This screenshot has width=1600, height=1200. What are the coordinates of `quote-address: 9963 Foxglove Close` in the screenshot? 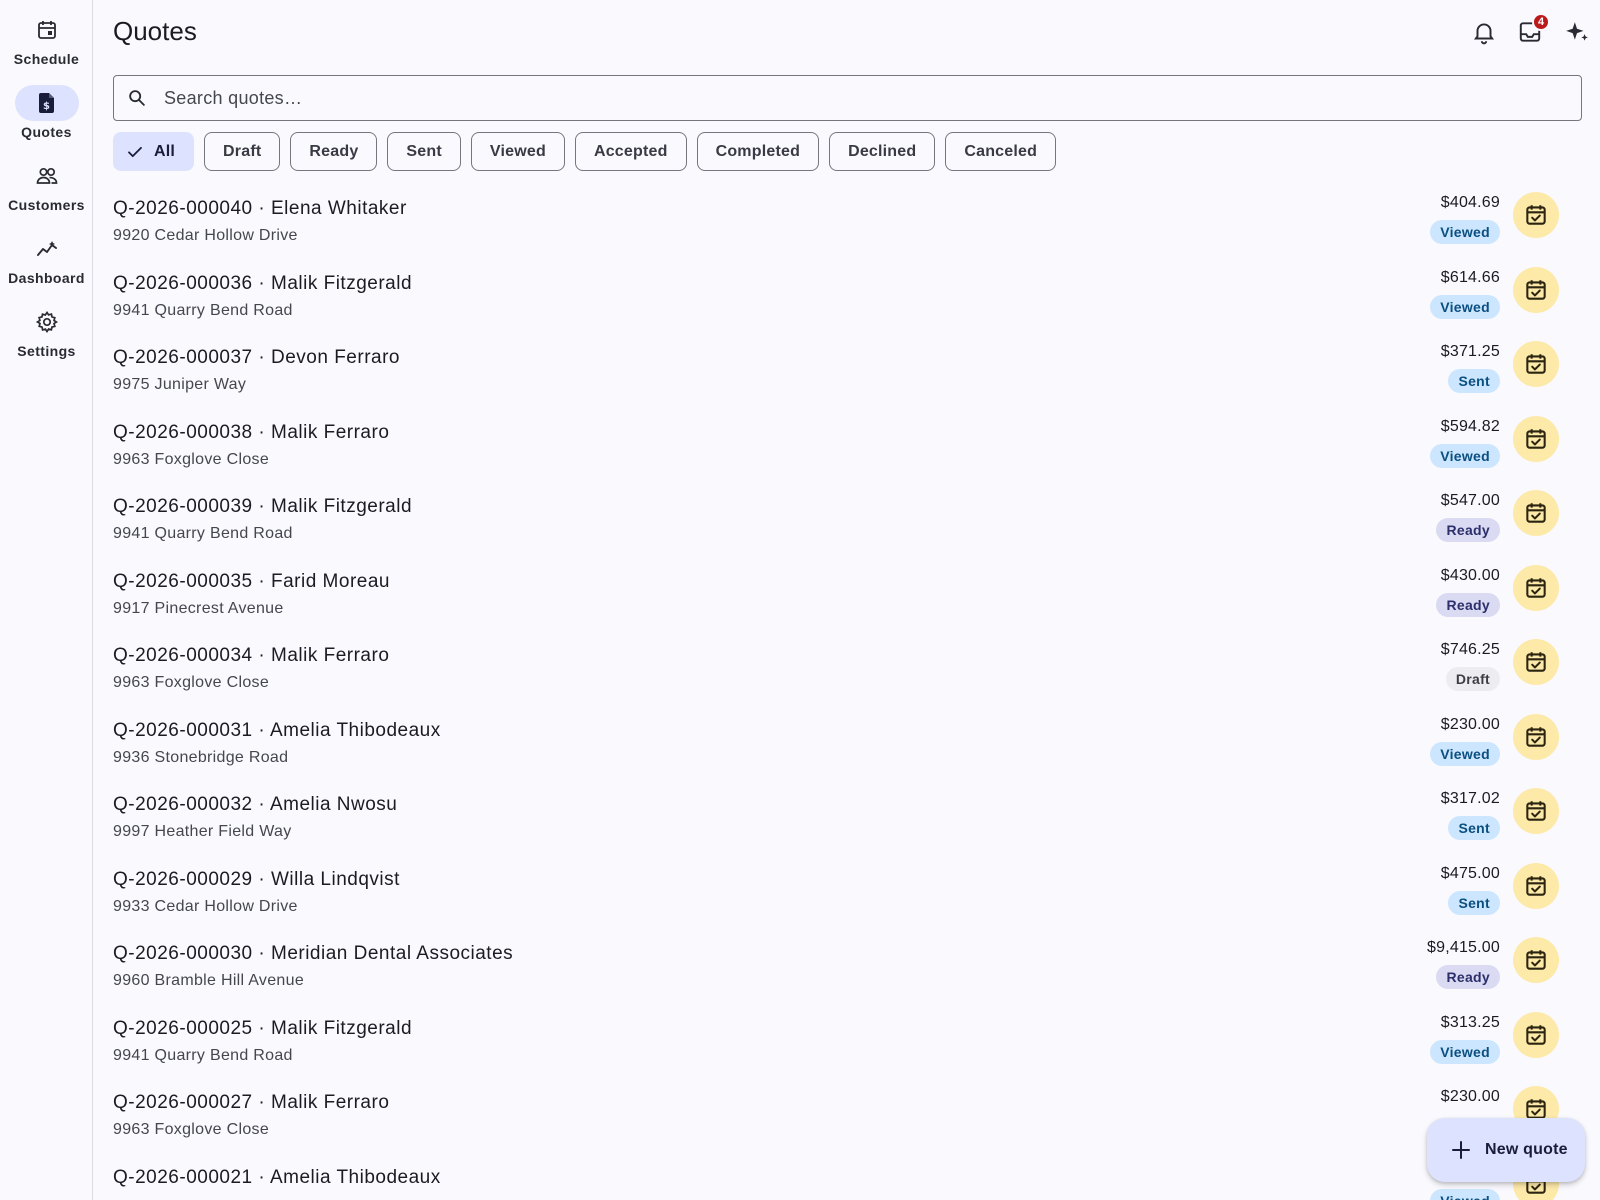 It's located at (191, 682).